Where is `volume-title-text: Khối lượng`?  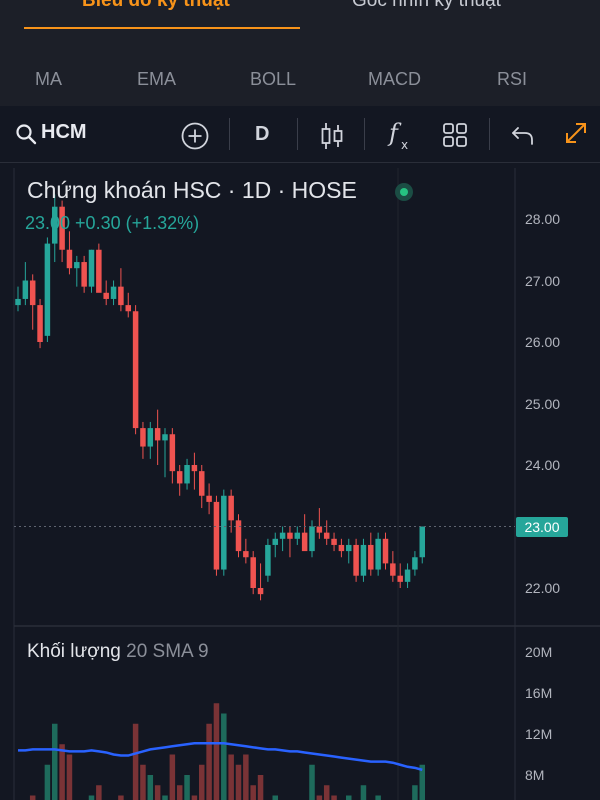 volume-title-text: Khối lượng is located at coordinates (74, 651).